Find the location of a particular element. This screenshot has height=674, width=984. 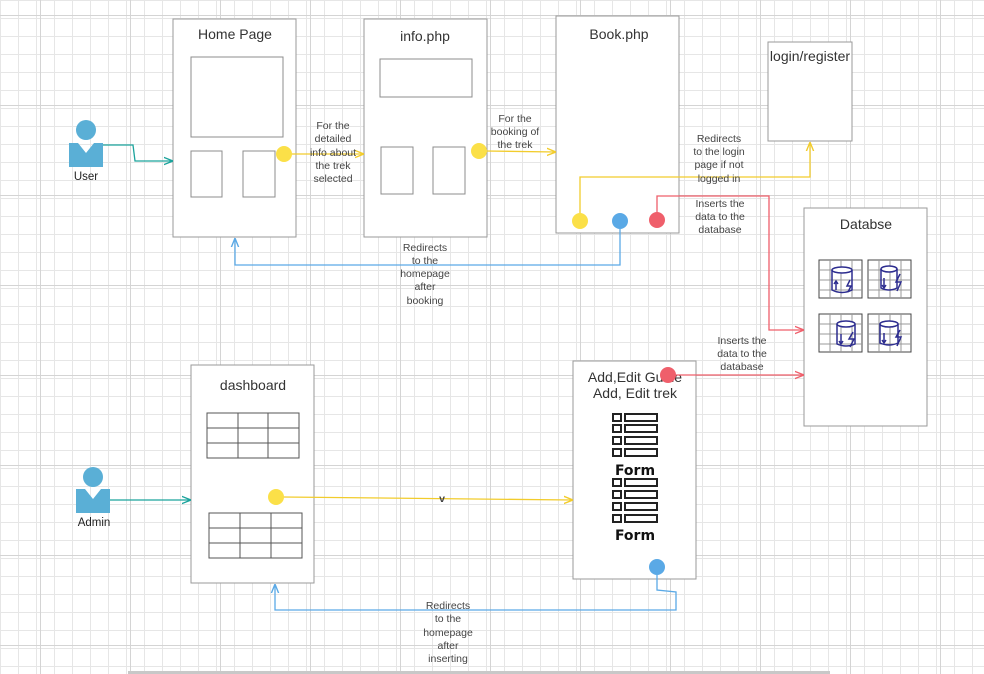

home-page-box: Home Page is located at coordinates (234, 128).